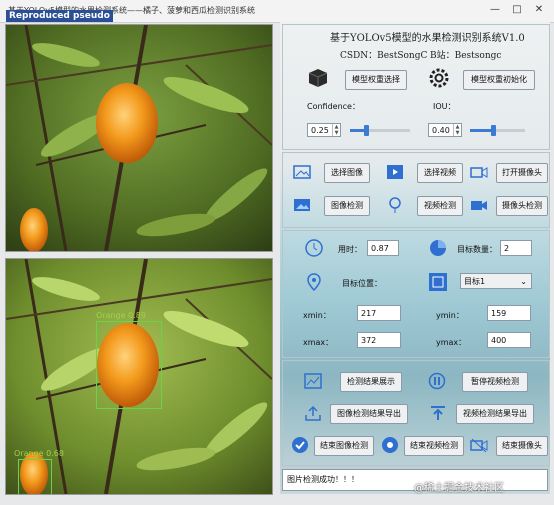 Image resolution: width=554 pixels, height=505 pixels. I want to click on pause-video-button: 暂停视频检测, so click(495, 382).